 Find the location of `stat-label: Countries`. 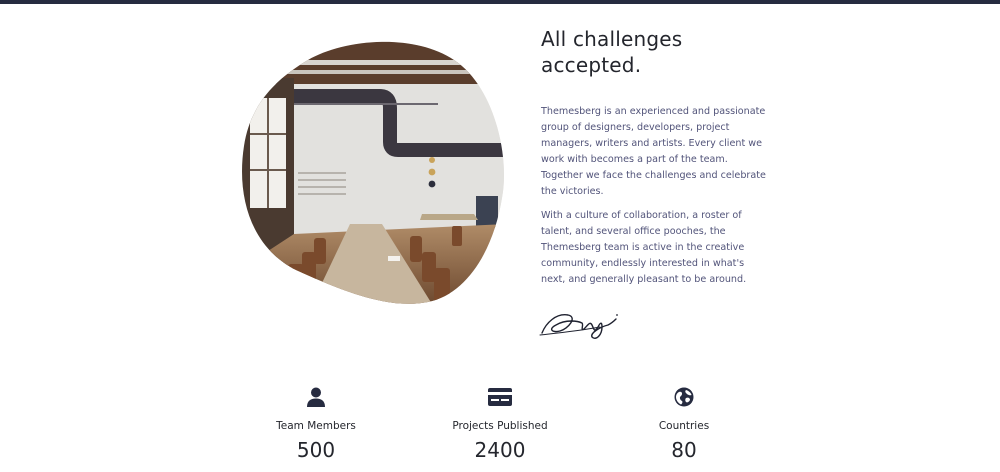

stat-label: Countries is located at coordinates (684, 426).